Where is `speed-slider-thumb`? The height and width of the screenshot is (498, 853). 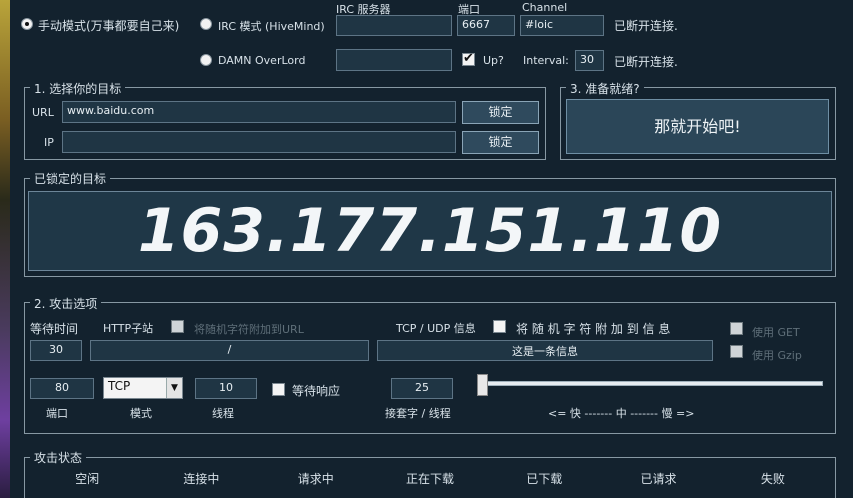
speed-slider-thumb is located at coordinates (482, 385).